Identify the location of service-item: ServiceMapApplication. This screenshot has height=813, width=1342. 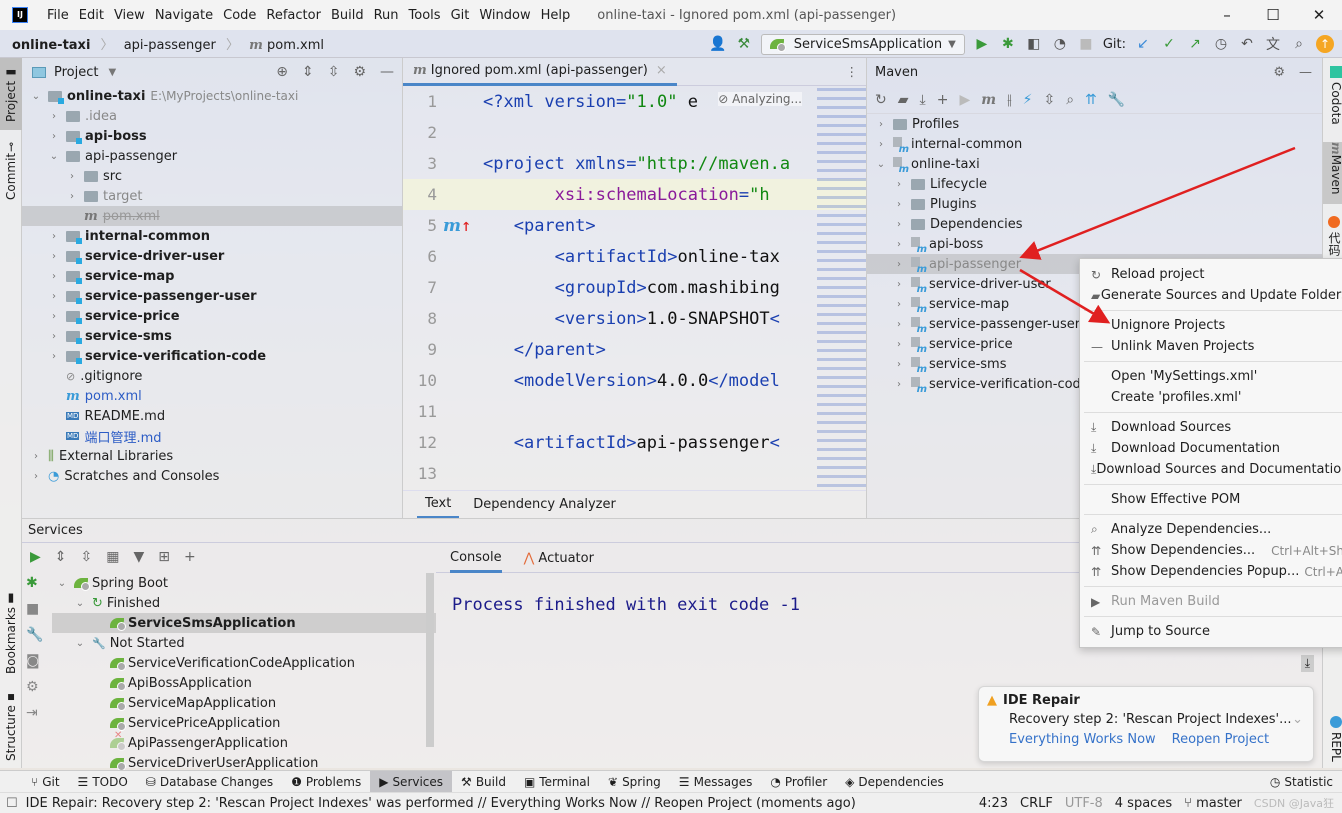
(244, 703).